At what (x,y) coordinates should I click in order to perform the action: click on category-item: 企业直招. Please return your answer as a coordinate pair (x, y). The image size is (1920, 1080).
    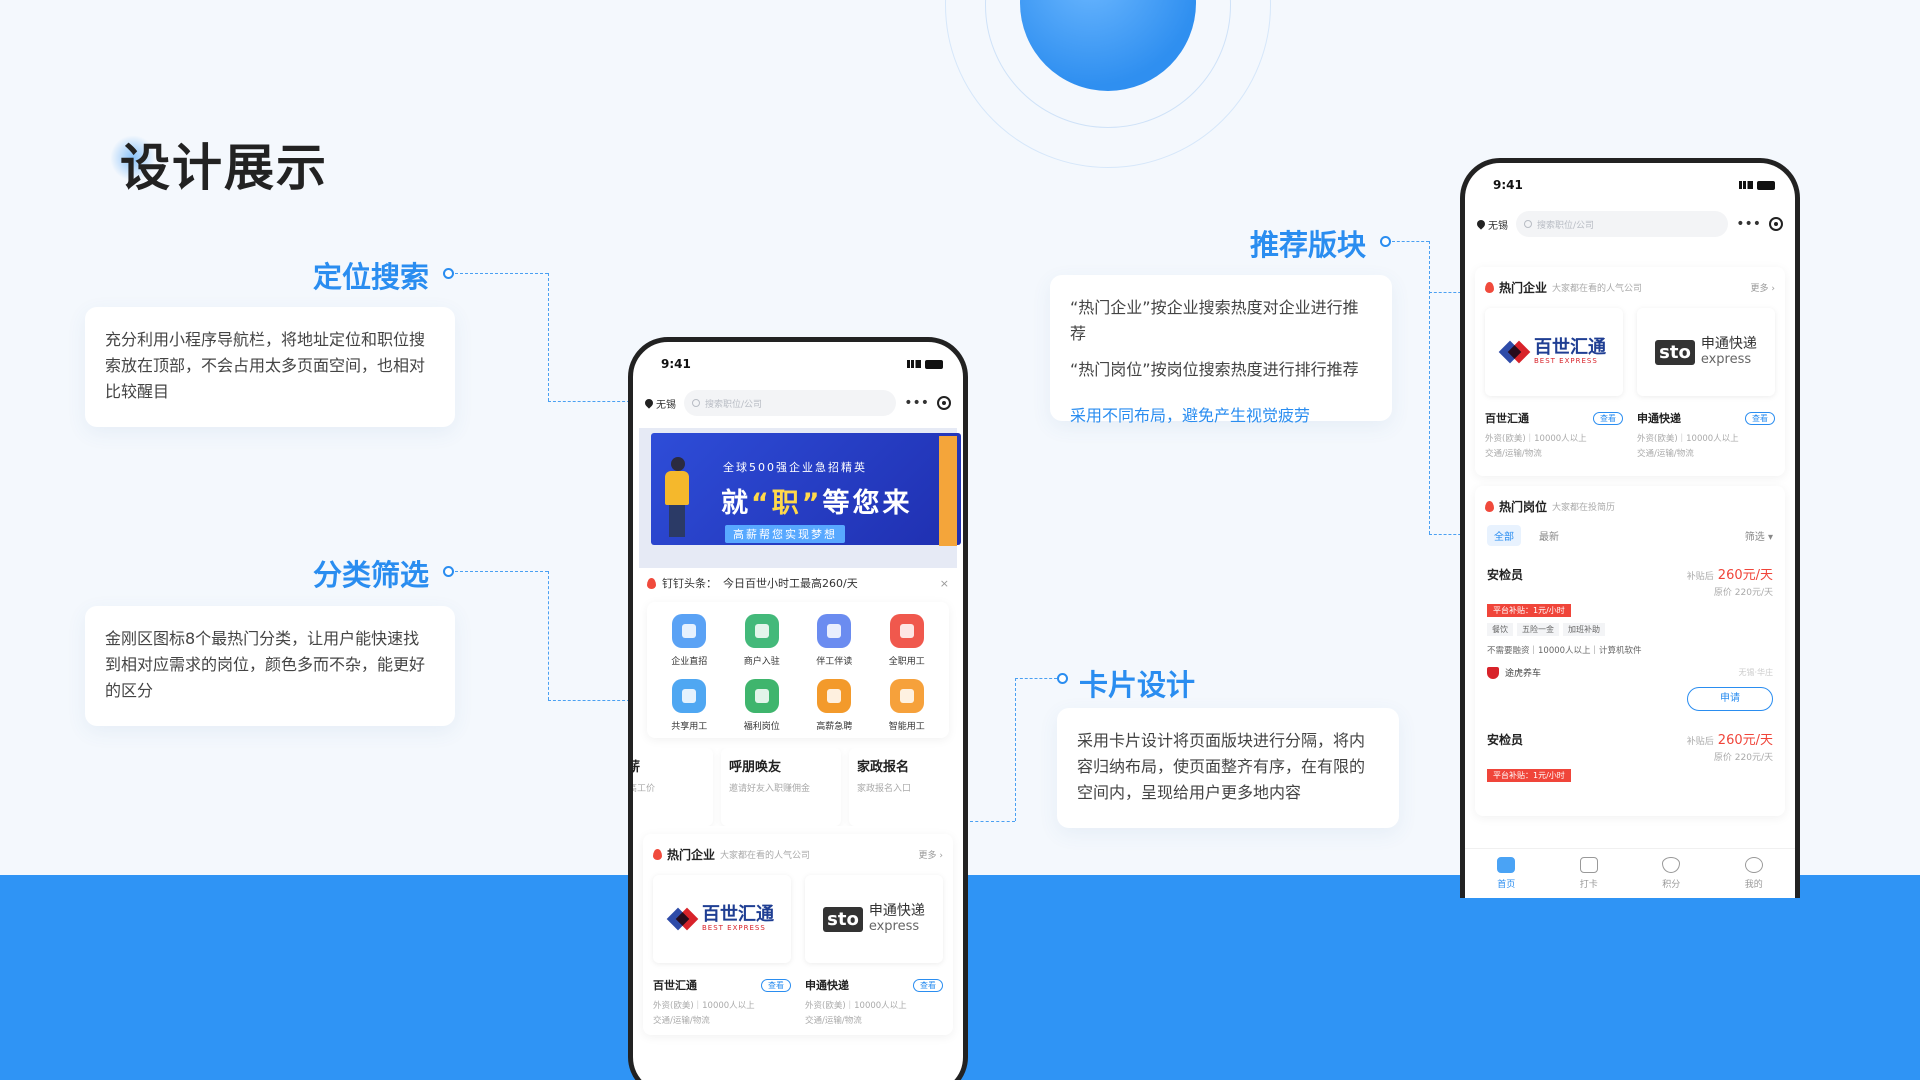
    Looking at the image, I should click on (689, 640).